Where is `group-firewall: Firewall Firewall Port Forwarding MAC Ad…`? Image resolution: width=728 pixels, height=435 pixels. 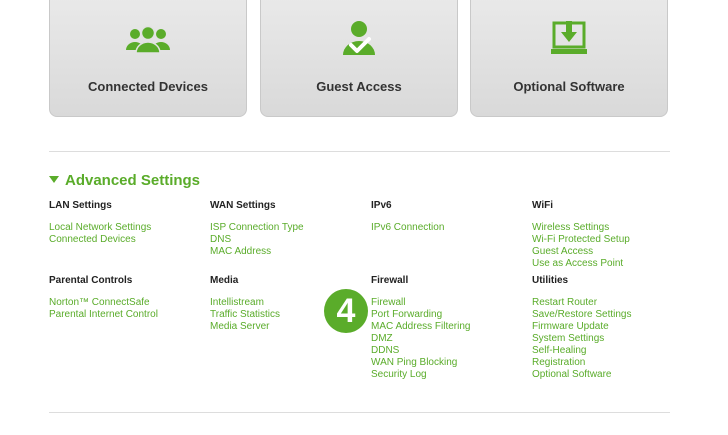
group-firewall: Firewall Firewall Port Forwarding MAC Ad… is located at coordinates (420, 328).